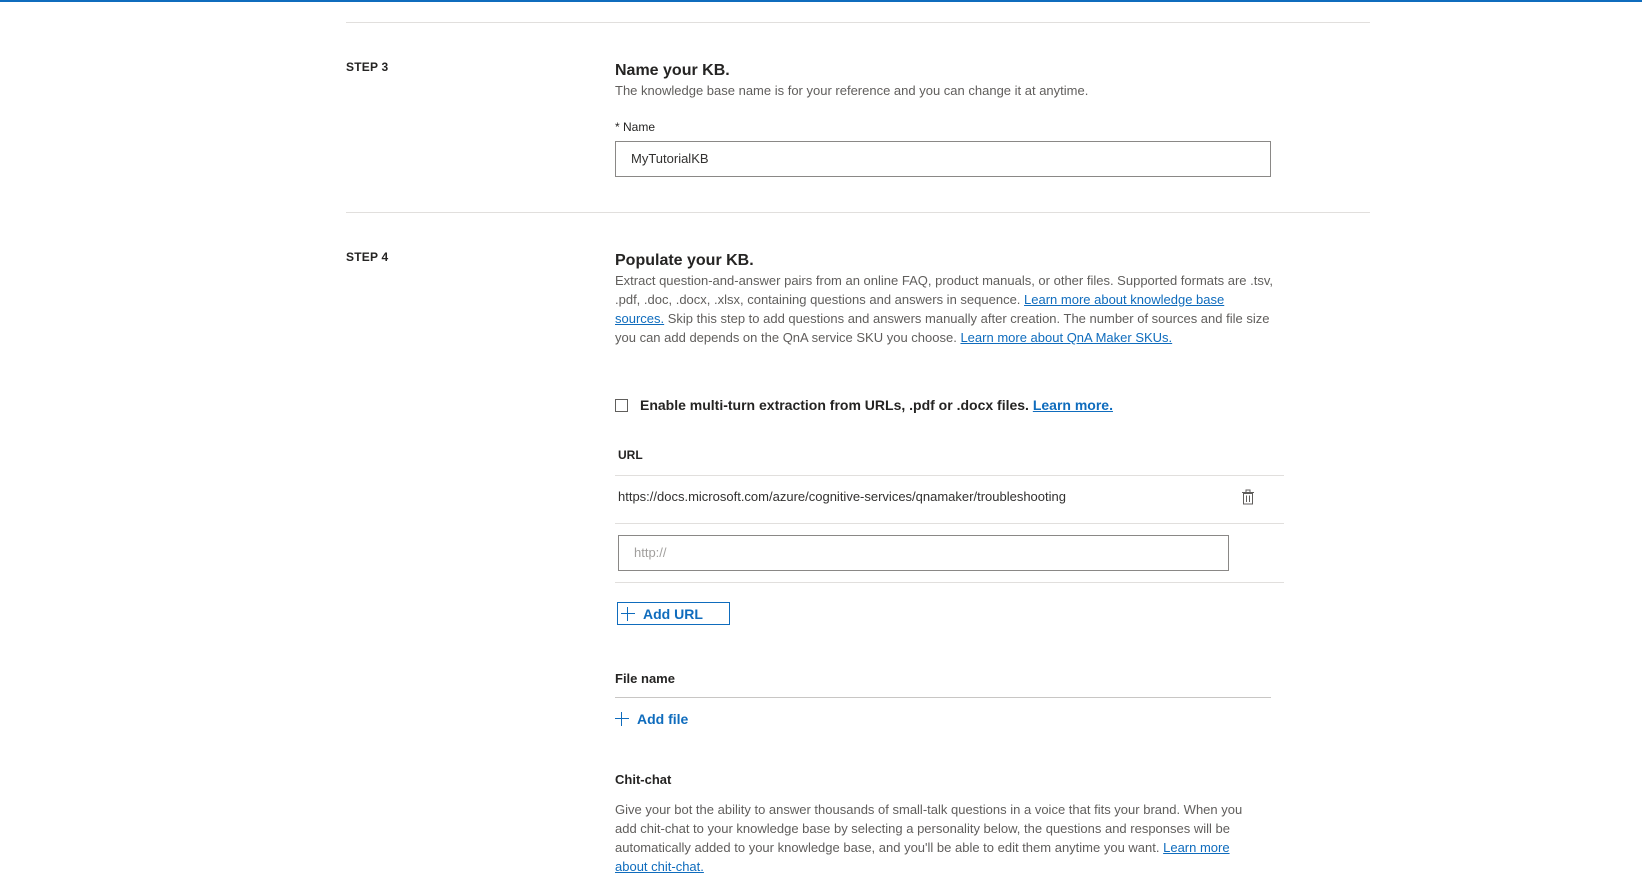 The image size is (1642, 876). Describe the element at coordinates (643, 779) in the screenshot. I see `chitchat-title: Chit-chat` at that location.